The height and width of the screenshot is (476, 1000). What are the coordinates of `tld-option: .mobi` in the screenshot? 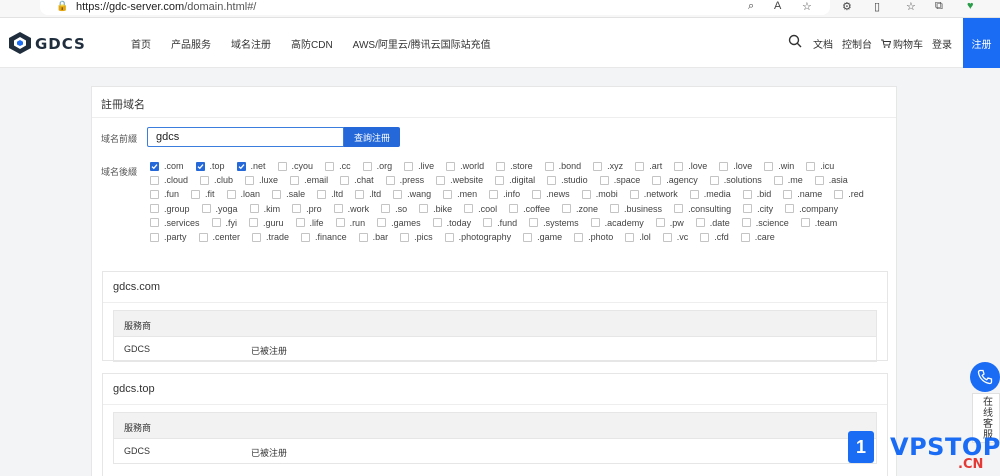 It's located at (599, 194).